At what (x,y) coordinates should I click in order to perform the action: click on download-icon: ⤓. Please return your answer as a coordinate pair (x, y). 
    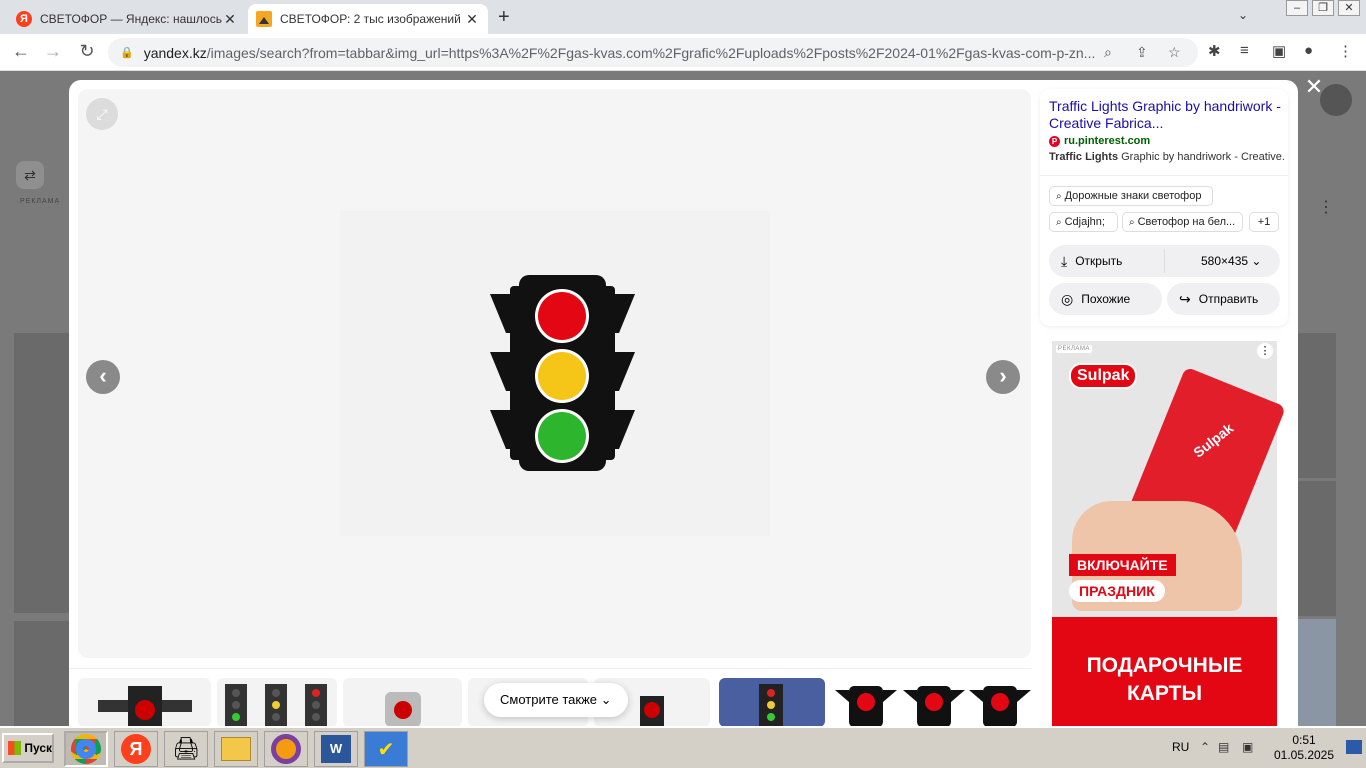
    Looking at the image, I should click on (1064, 261).